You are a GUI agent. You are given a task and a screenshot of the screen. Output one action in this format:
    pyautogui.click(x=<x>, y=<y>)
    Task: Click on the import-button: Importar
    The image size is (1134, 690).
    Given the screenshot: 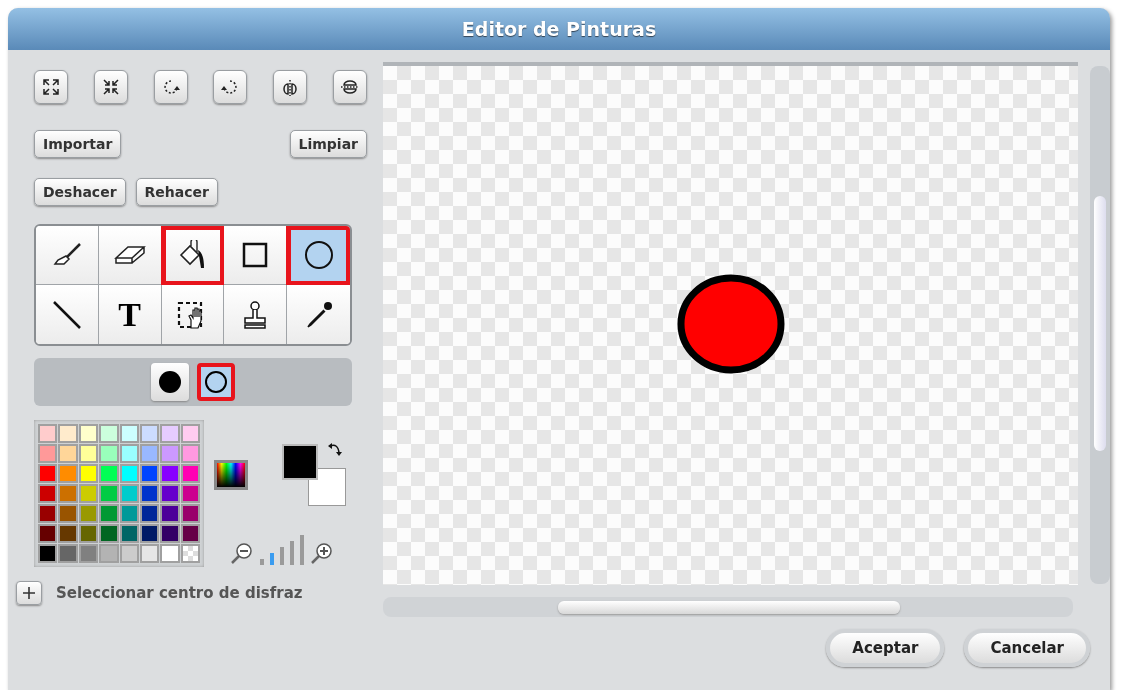 What is the action you would take?
    pyautogui.click(x=78, y=144)
    